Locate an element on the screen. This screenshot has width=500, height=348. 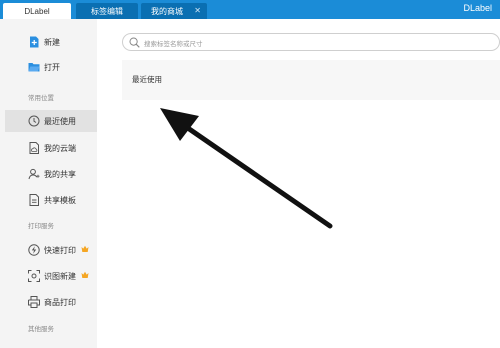
lightning-icon is located at coordinates (34, 250).